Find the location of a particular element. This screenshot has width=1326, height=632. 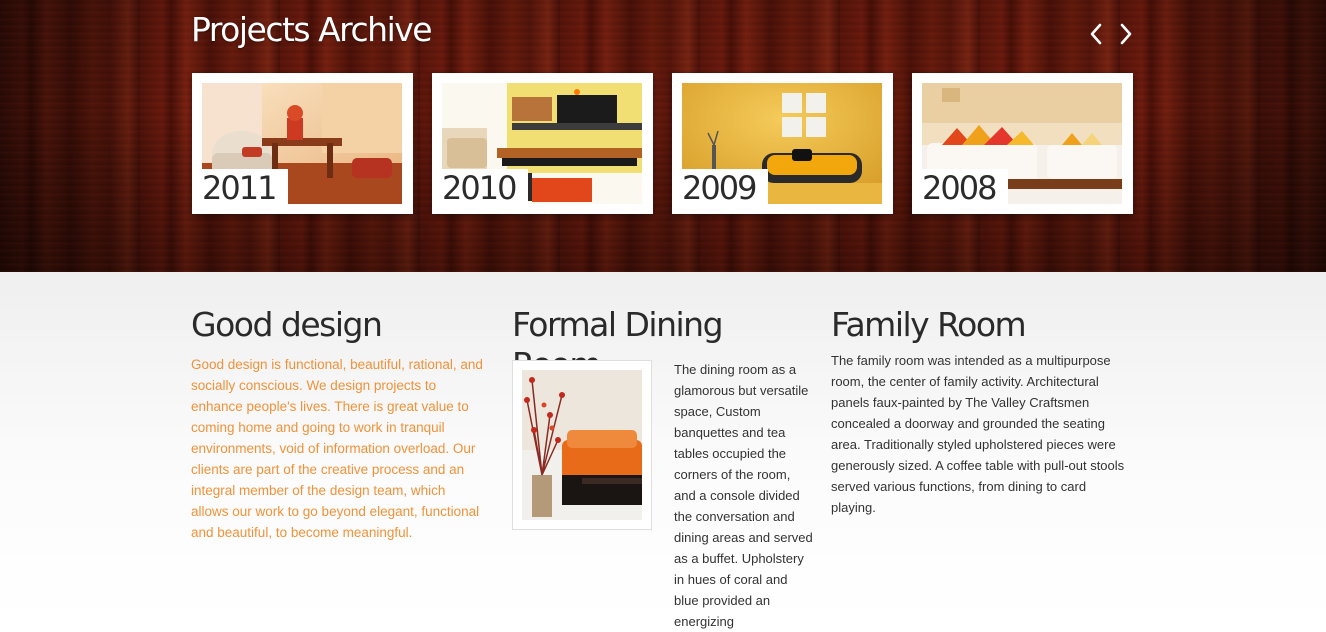

project-thumb-2008: 2008 is located at coordinates (1022, 143).